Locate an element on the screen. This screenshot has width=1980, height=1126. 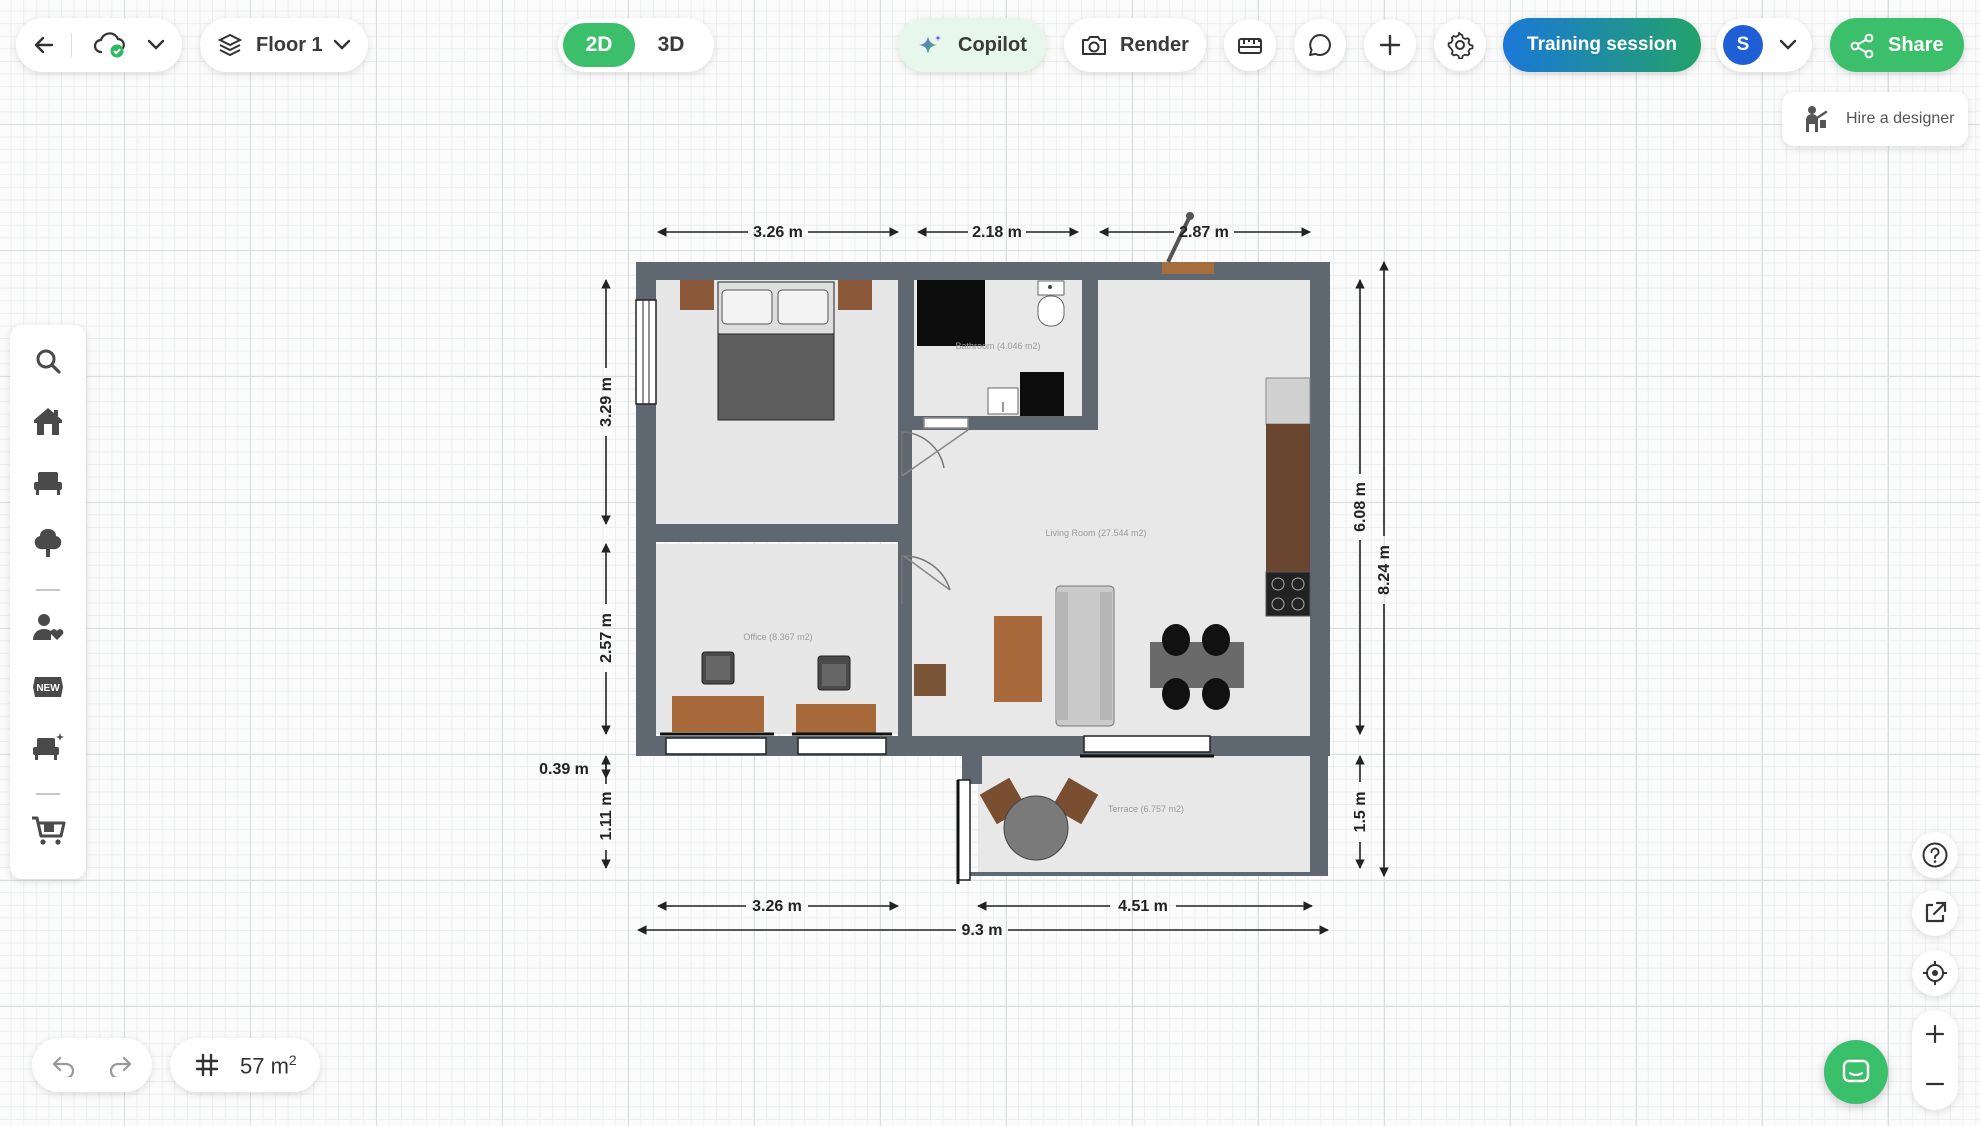
dim-right-1: 6.08 m is located at coordinates (1360, 507).